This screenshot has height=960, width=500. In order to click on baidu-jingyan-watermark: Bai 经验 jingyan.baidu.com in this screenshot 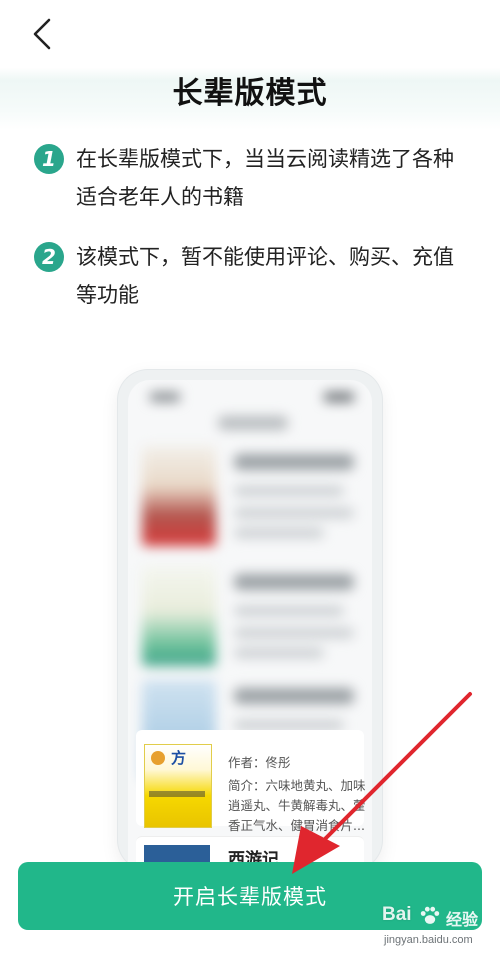, I will do `click(436, 928)`.